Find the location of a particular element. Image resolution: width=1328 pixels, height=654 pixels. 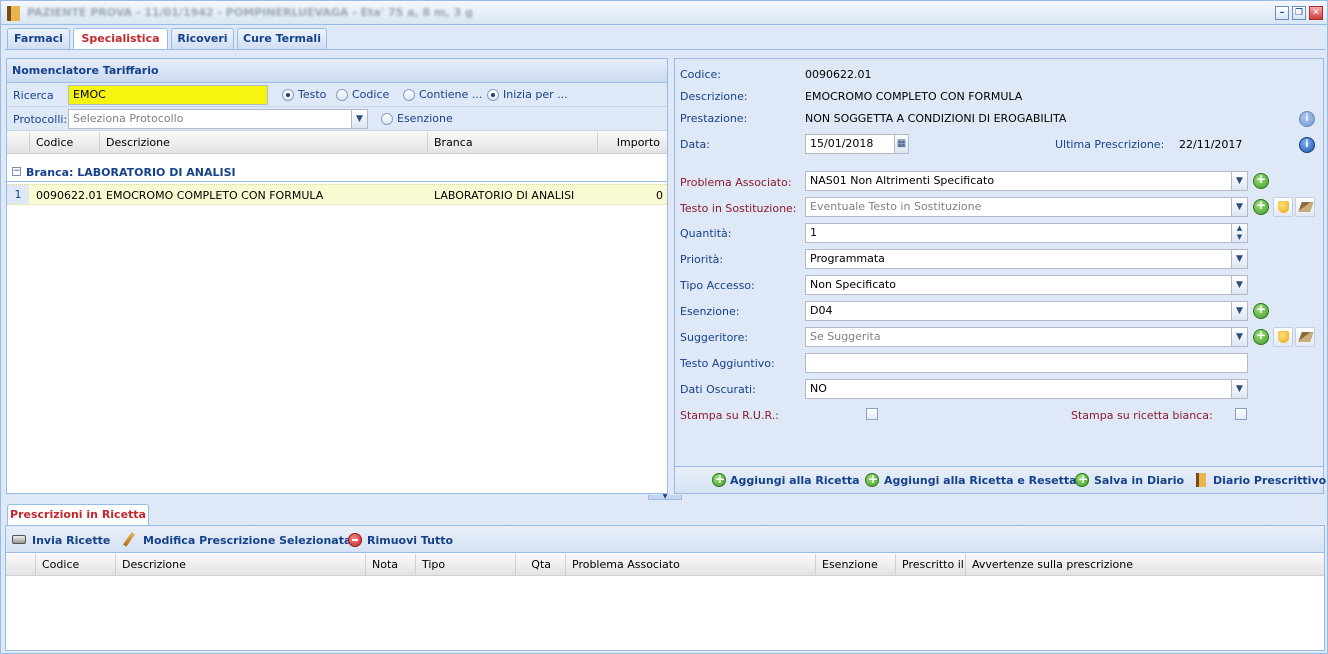

stampa-bianca-checkbox is located at coordinates (1241, 414).